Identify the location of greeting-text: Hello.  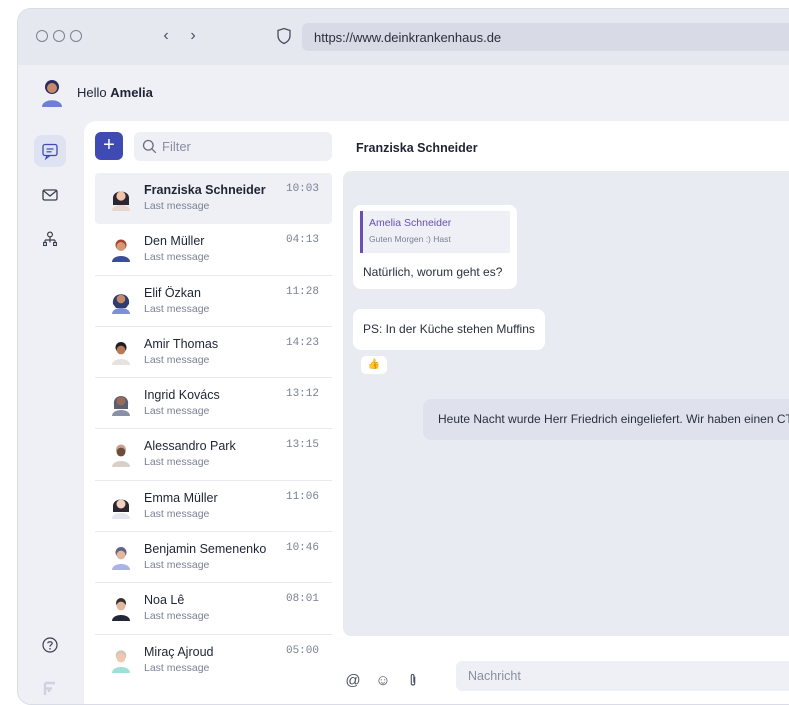
(92, 92).